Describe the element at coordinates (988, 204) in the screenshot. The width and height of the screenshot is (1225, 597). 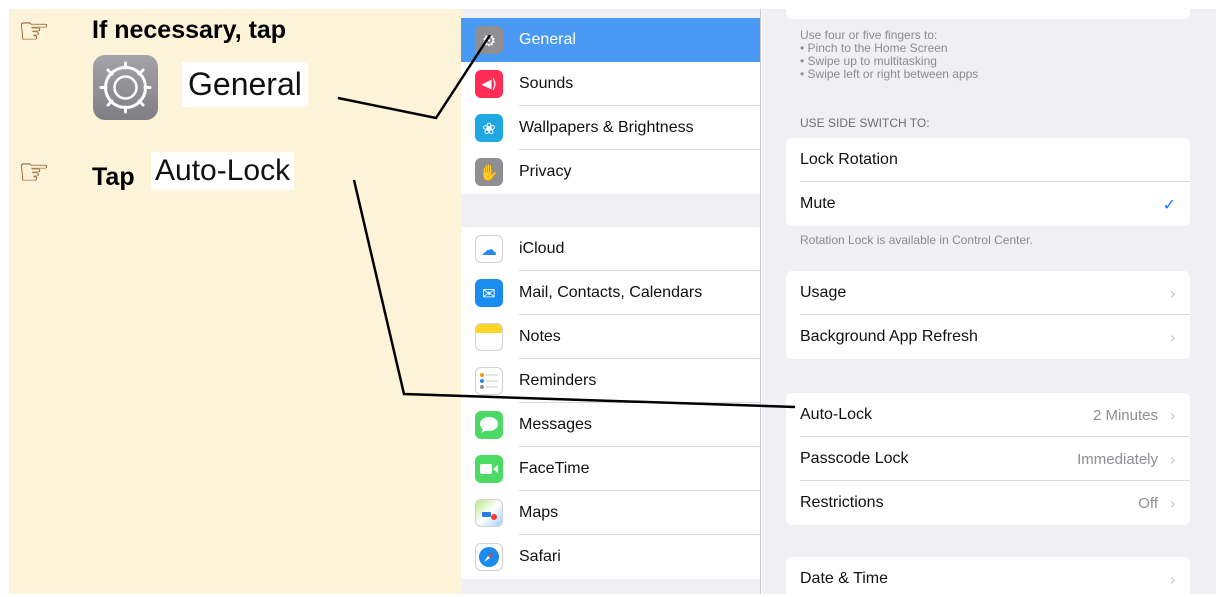
I see `mute-row: Mute ✓` at that location.